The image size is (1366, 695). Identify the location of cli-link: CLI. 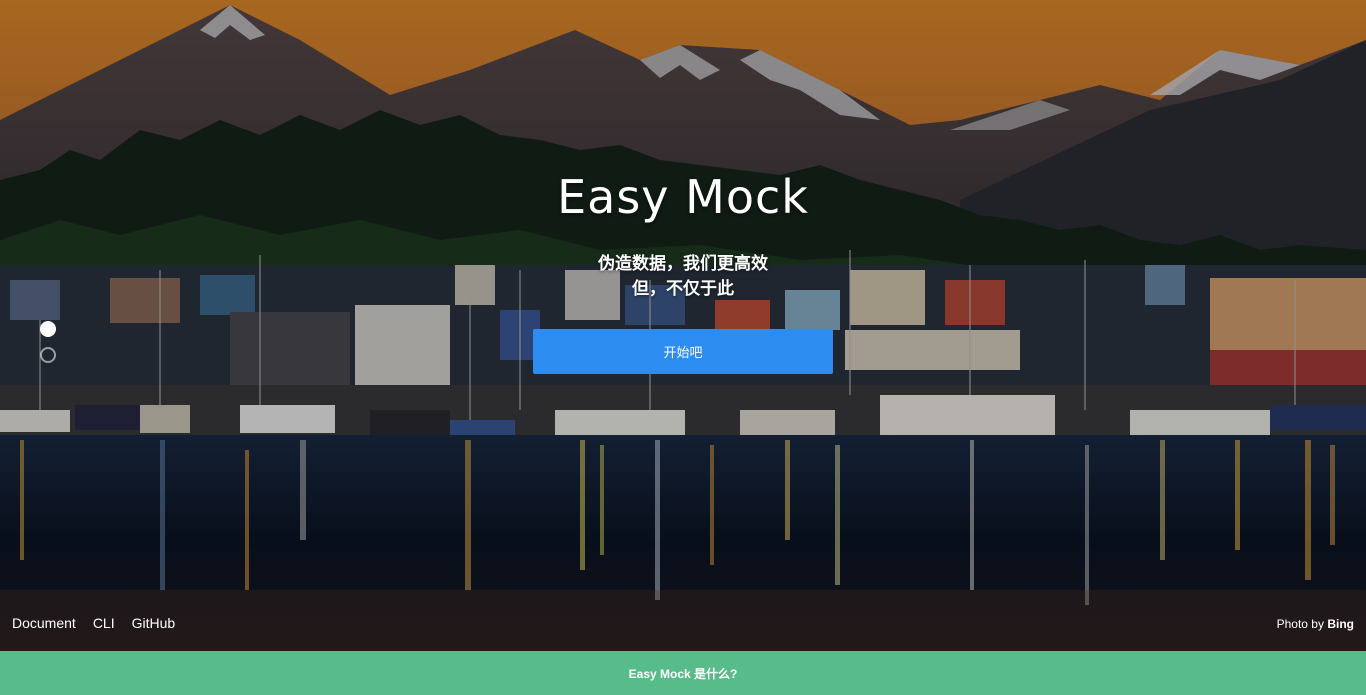
(104, 623).